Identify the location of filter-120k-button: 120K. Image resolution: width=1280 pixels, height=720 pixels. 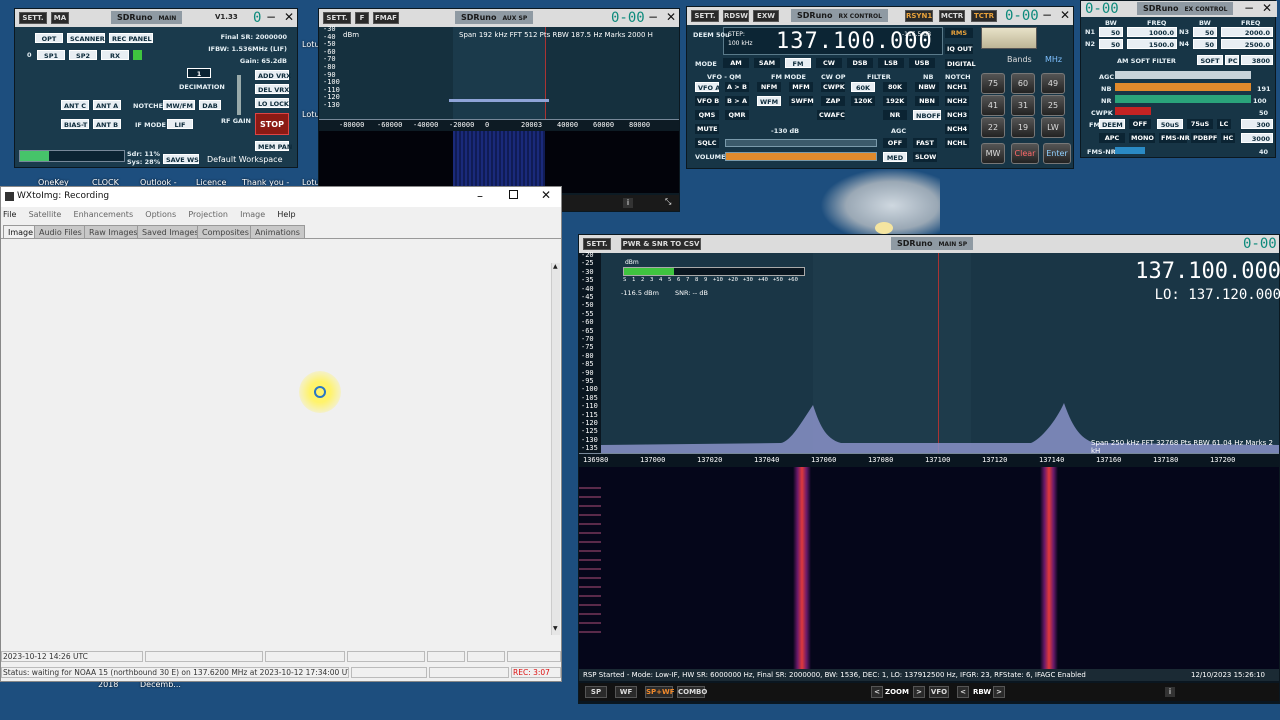
(863, 101).